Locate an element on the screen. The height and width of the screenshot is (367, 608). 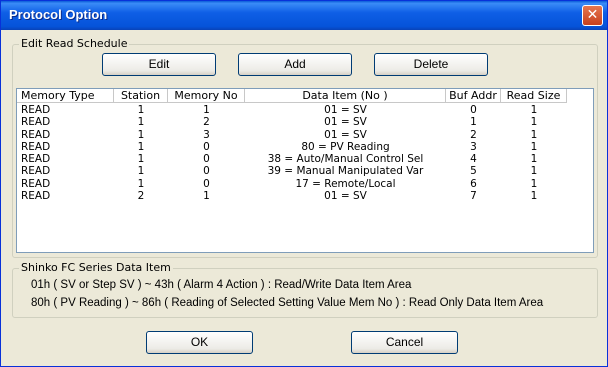
cell-buf-addr: 6 is located at coordinates (473, 183).